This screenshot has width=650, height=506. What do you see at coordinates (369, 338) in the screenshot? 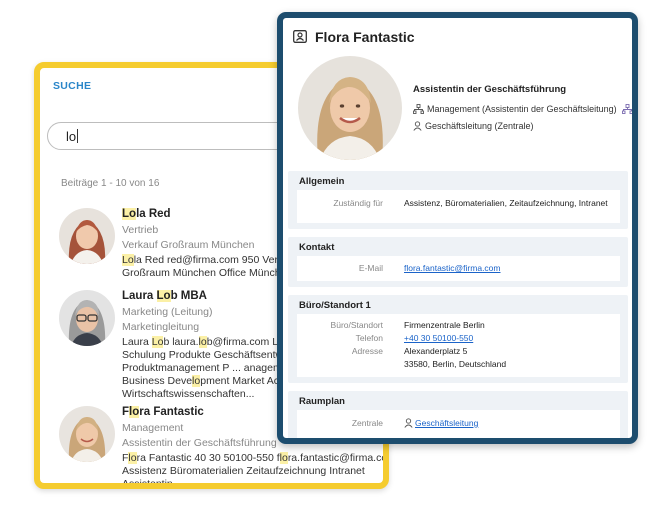
I see `field-label: Telefon` at bounding box center [369, 338].